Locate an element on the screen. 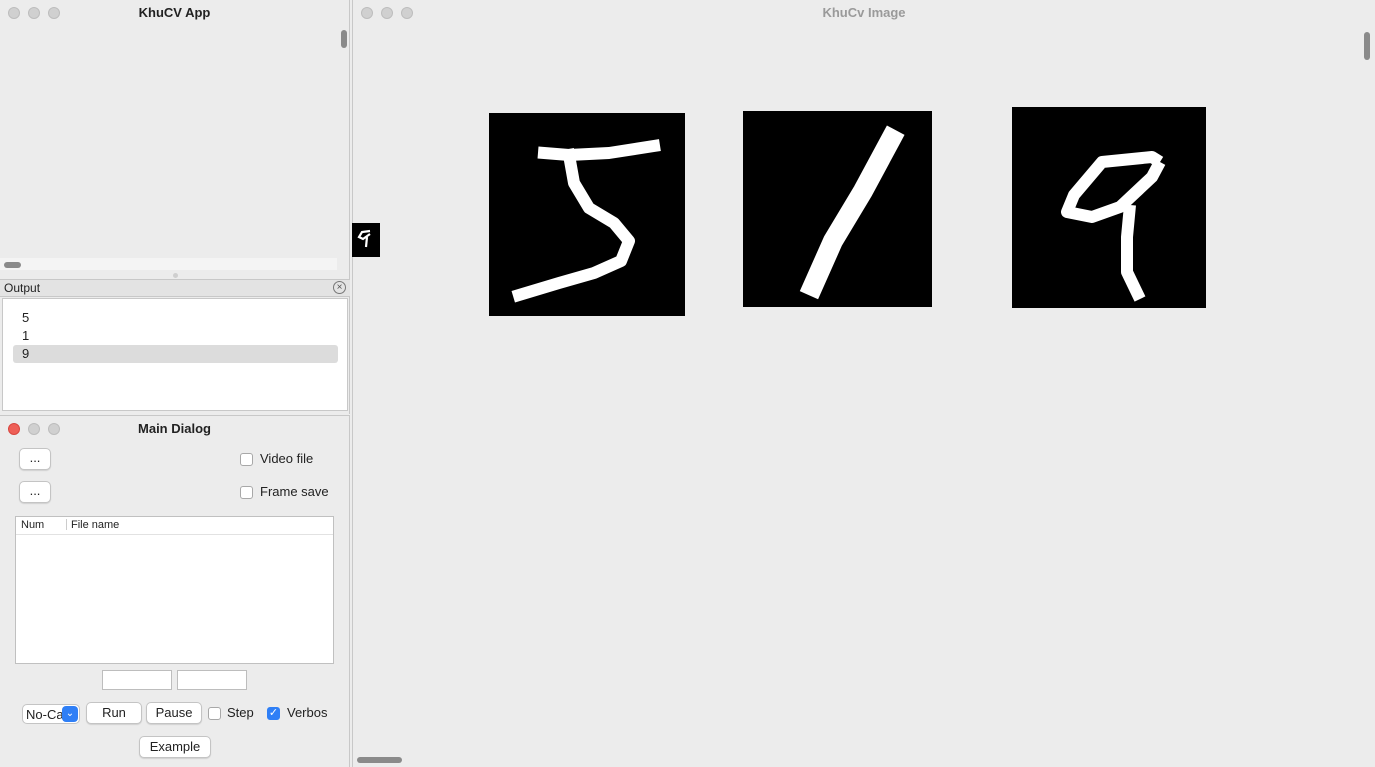  column-divider is located at coordinates (66, 524).